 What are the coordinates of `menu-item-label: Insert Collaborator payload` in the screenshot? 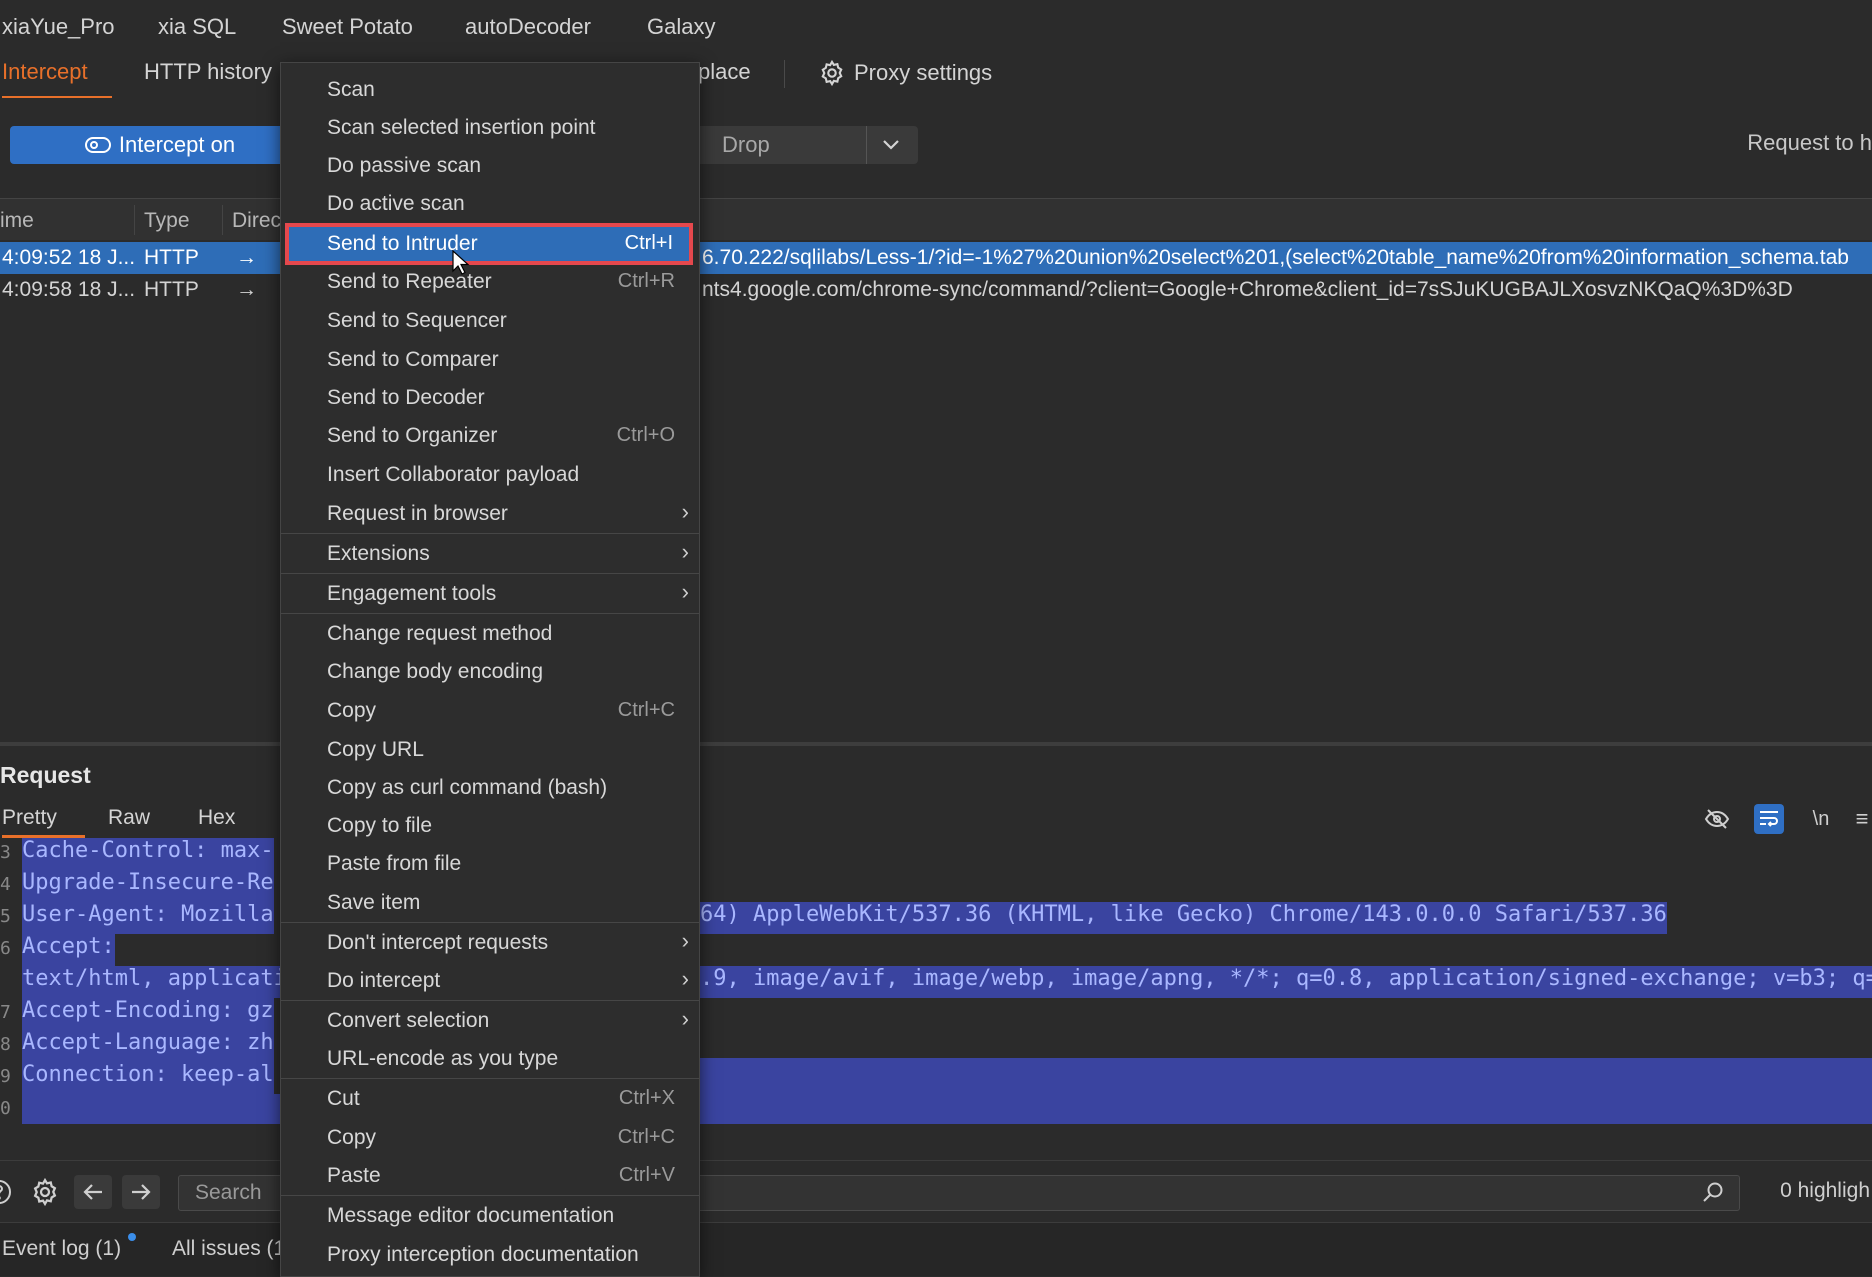 It's located at (453, 474).